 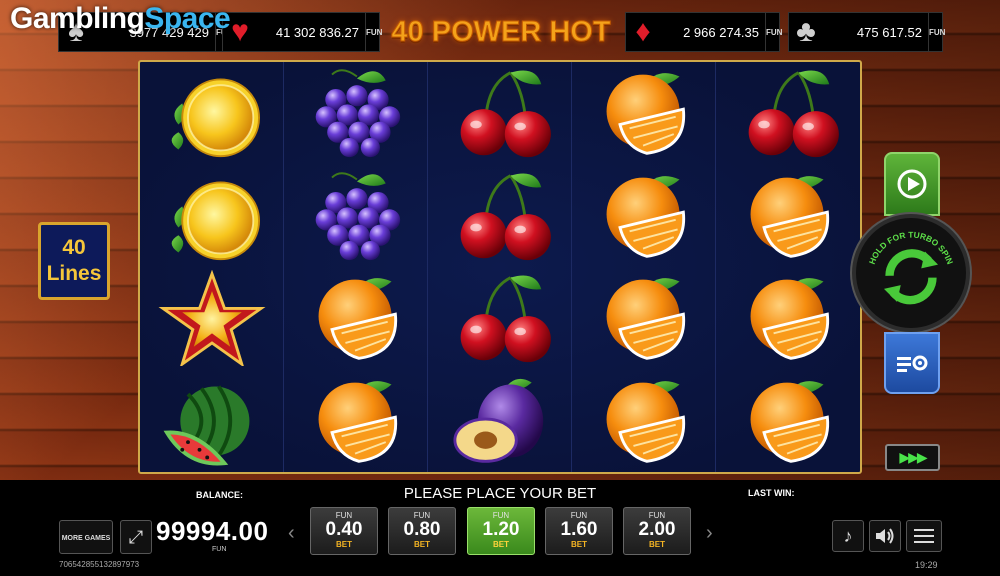 I want to click on svg-text: HOLD FOR TURBO SPIN, so click(x=911, y=248).